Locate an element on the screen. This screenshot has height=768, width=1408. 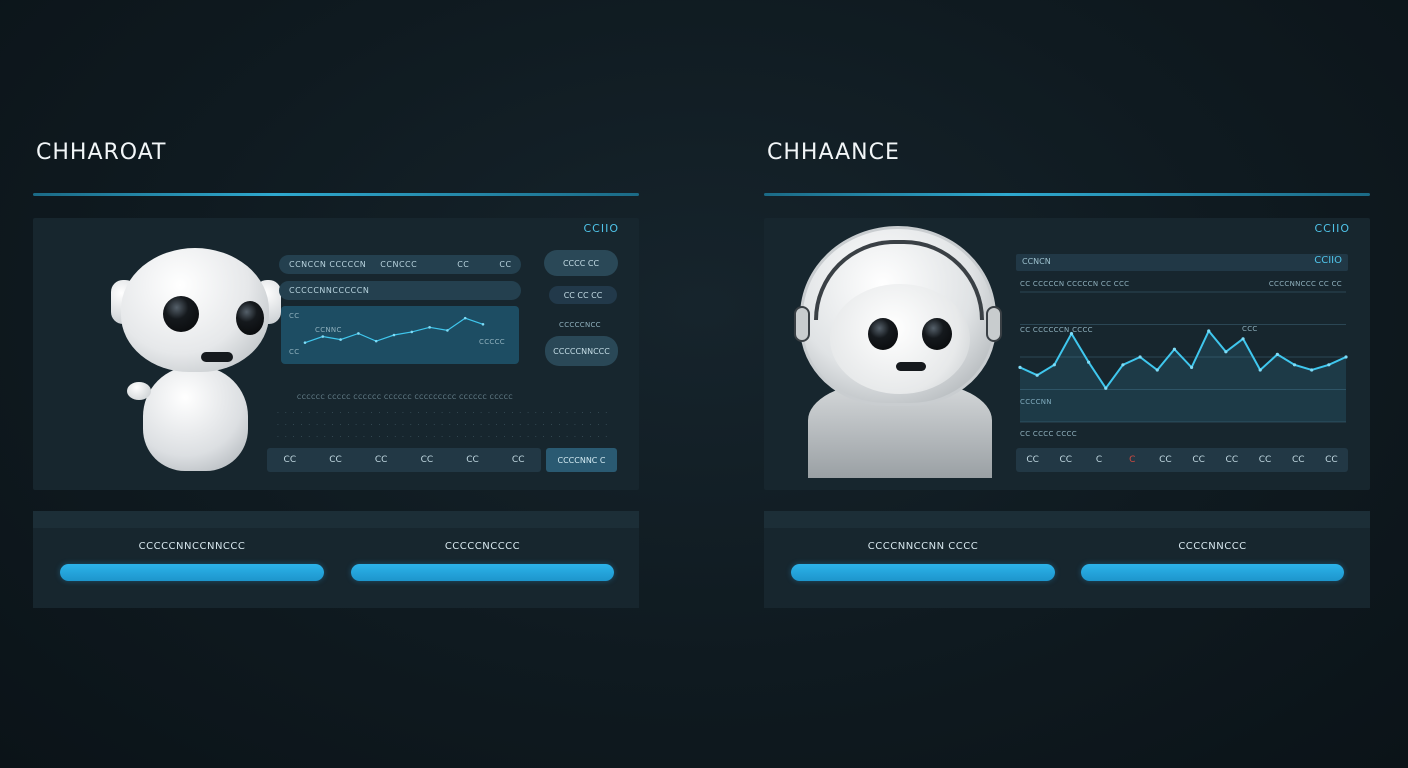
robot-body is located at coordinates (195, 418).